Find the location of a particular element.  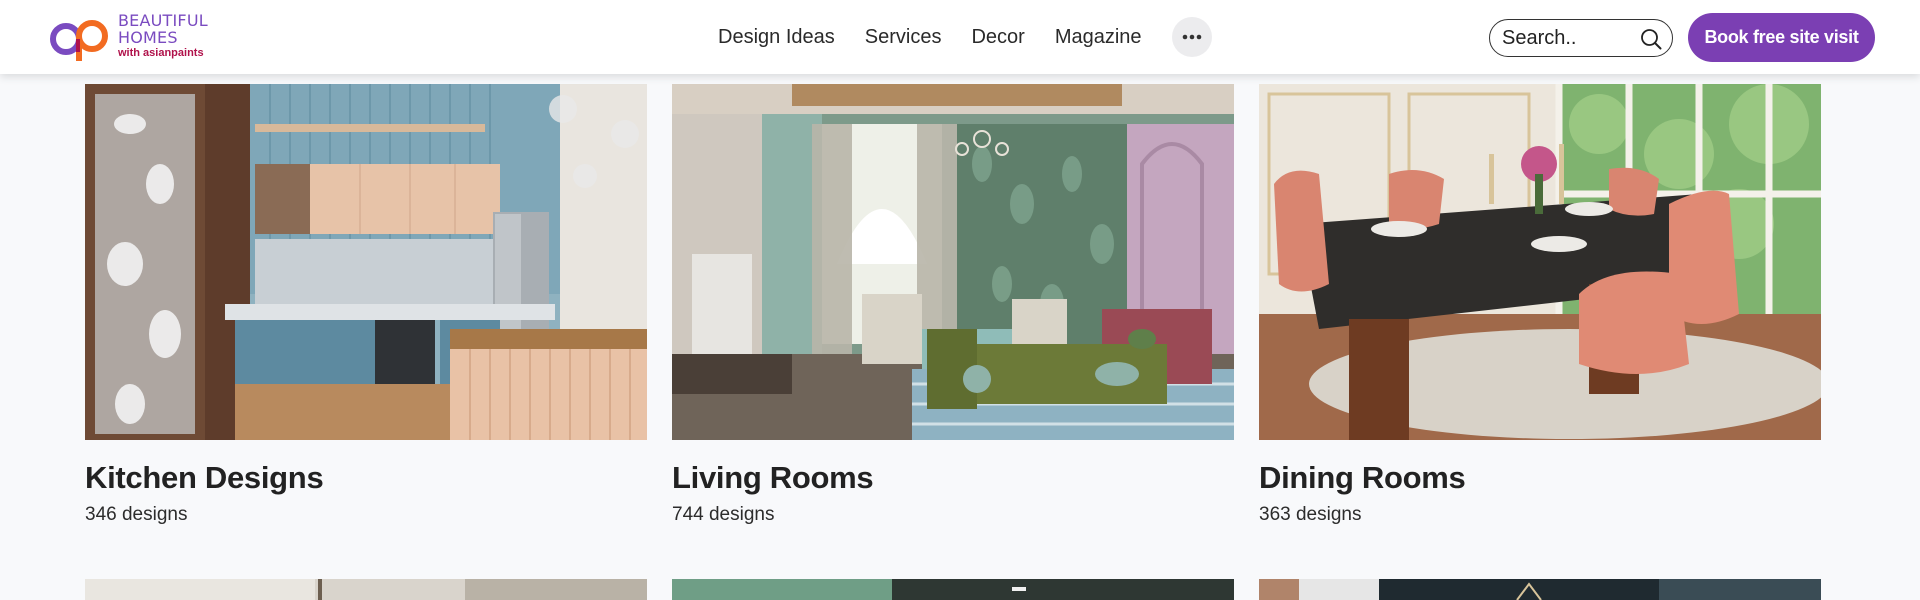

more-menu-button is located at coordinates (1191, 37).